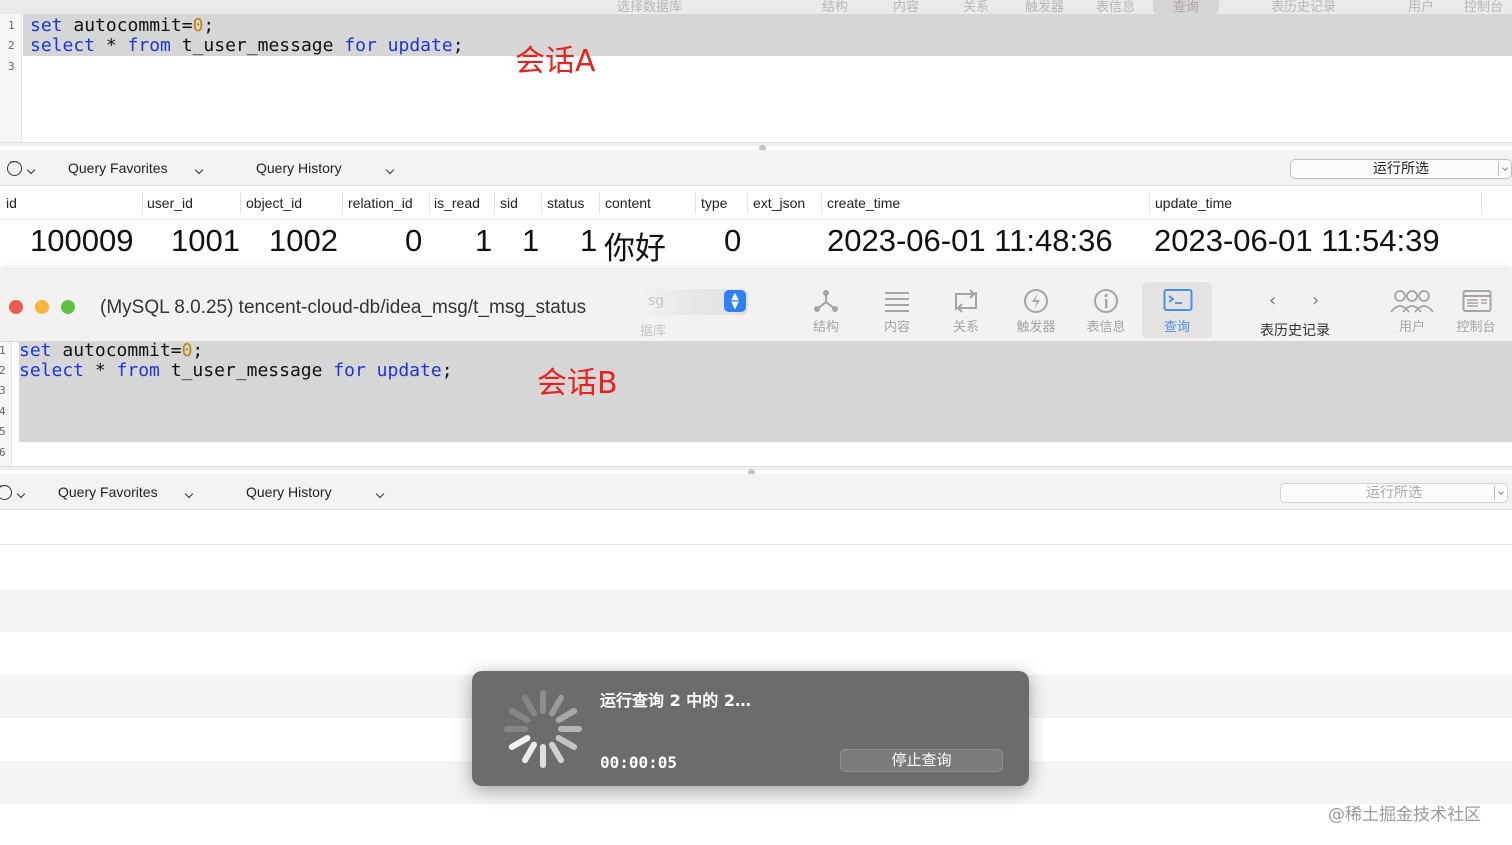 The width and height of the screenshot is (1512, 845). What do you see at coordinates (1421, 7) in the screenshot?
I see `toolbar-users: 用户` at bounding box center [1421, 7].